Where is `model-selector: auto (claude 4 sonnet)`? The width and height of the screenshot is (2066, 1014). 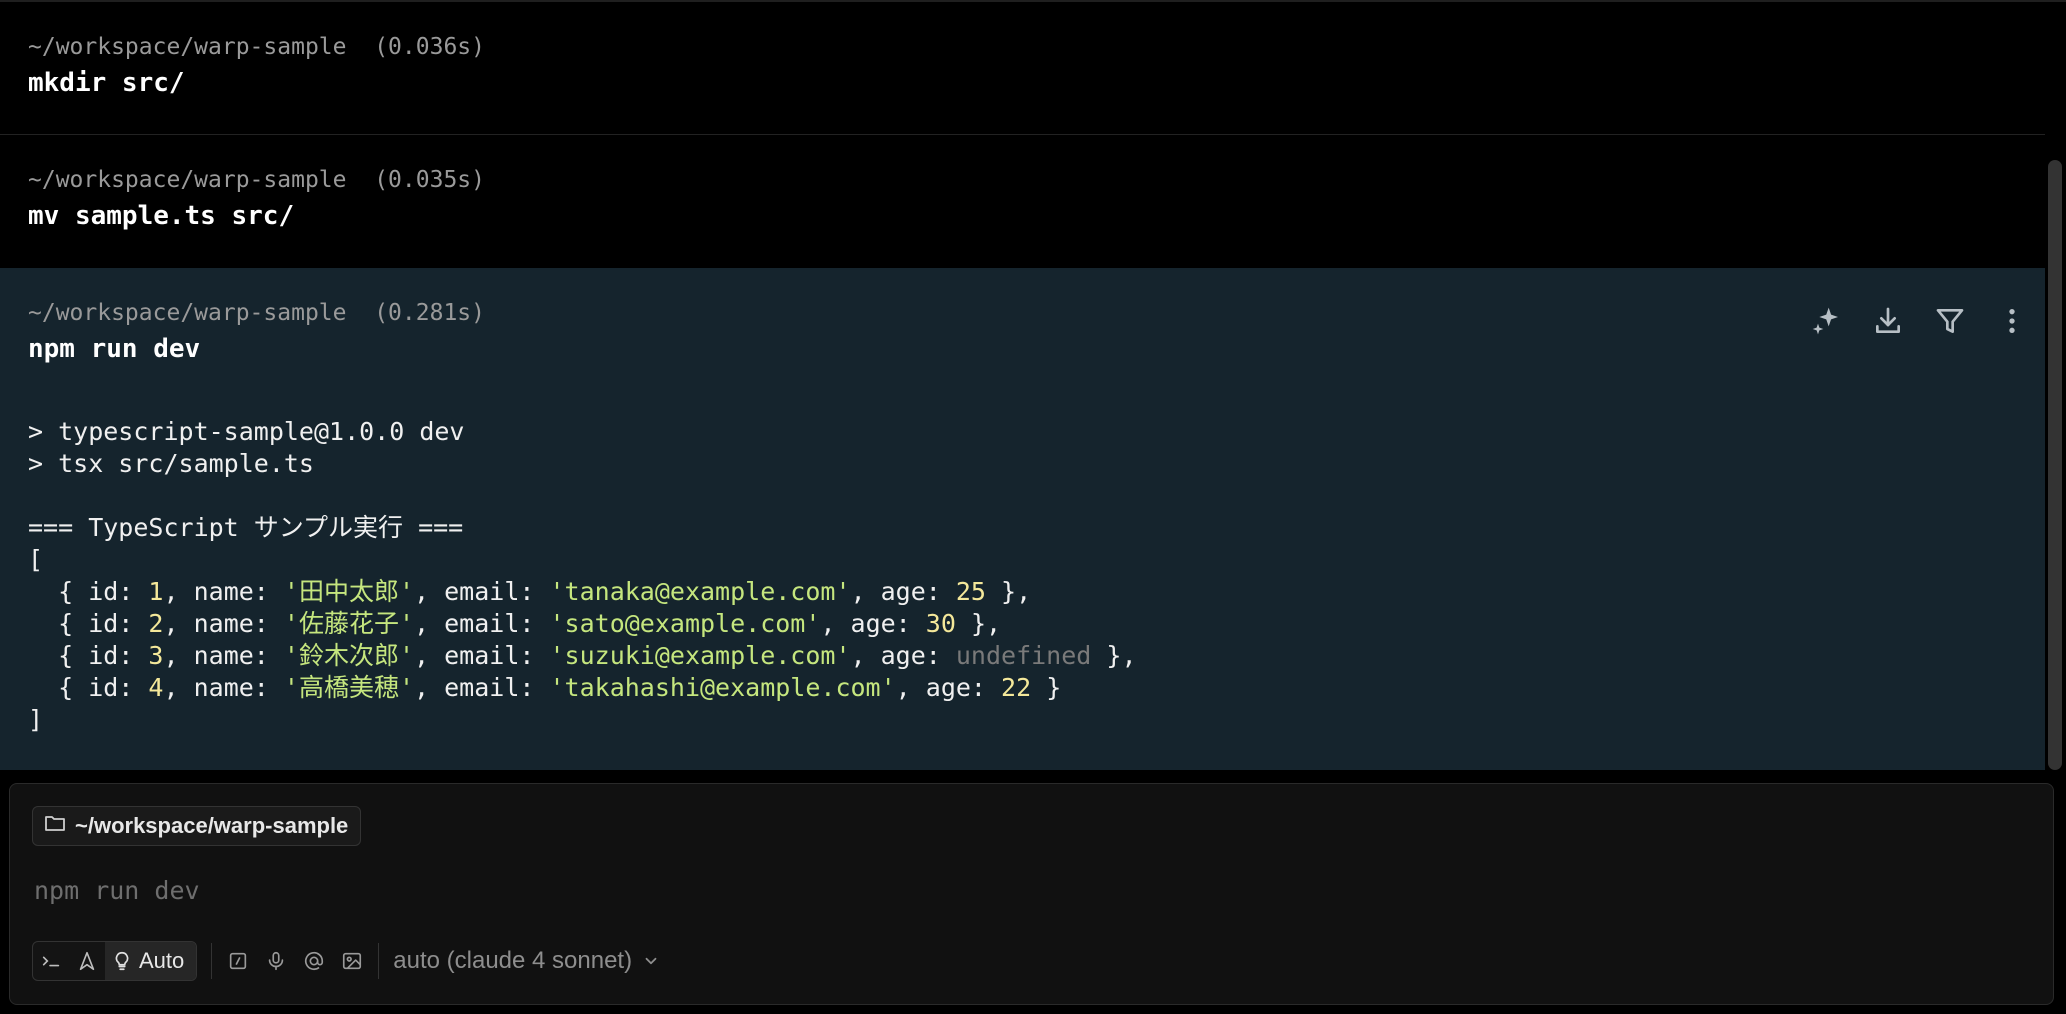
model-selector: auto (claude 4 sonnet) is located at coordinates (526, 961).